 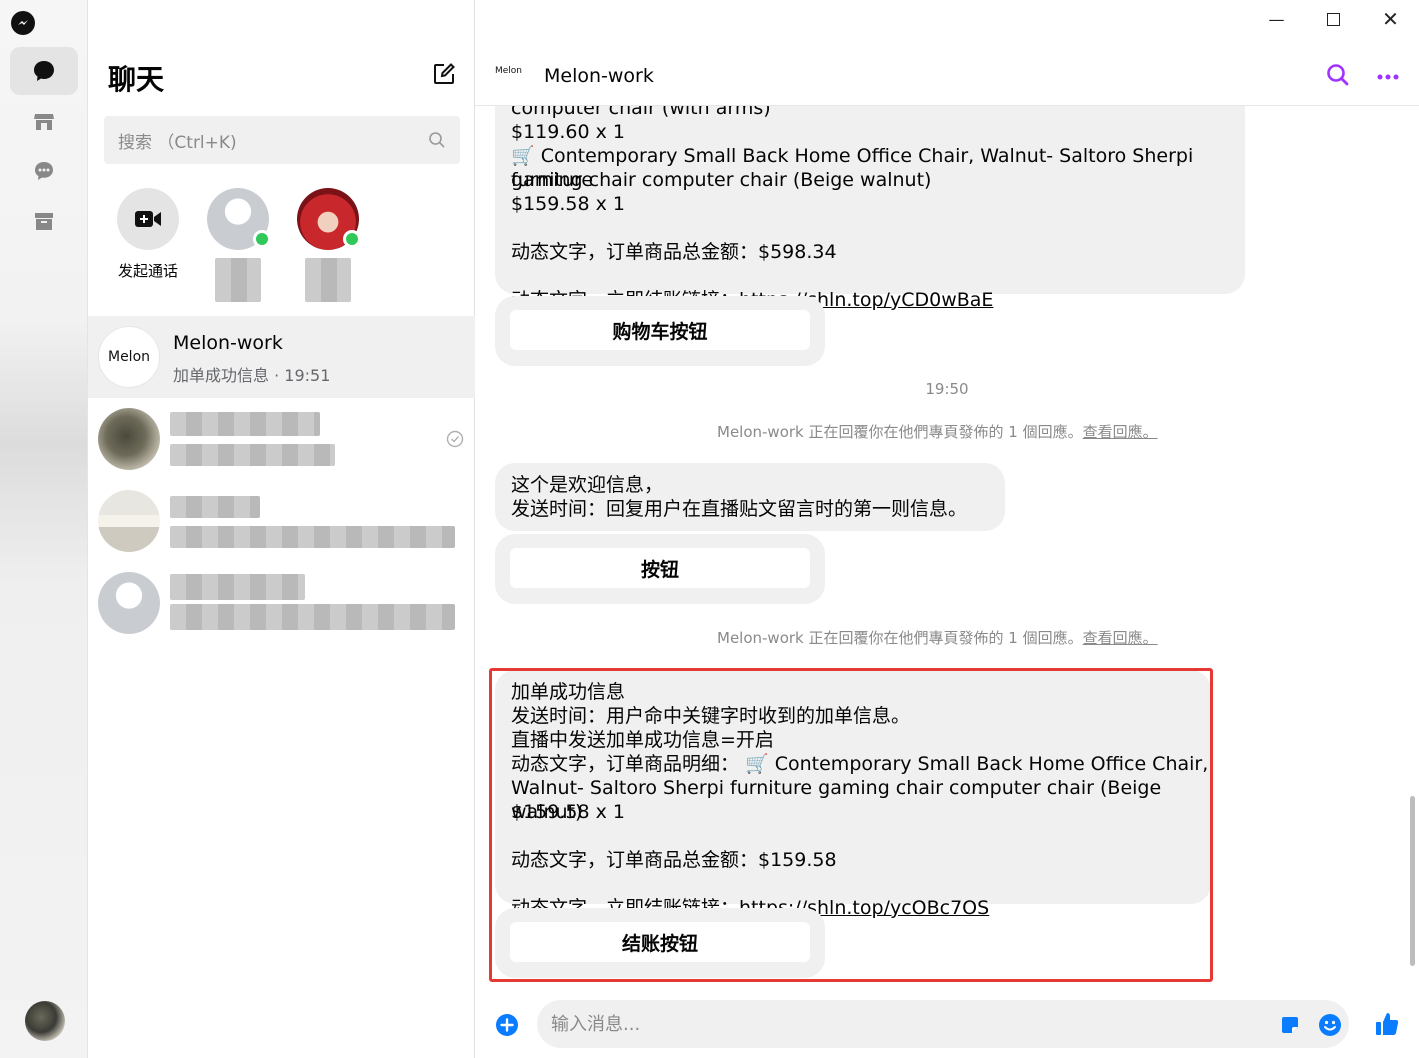 What do you see at coordinates (136, 79) in the screenshot?
I see `page-title: 聊天` at bounding box center [136, 79].